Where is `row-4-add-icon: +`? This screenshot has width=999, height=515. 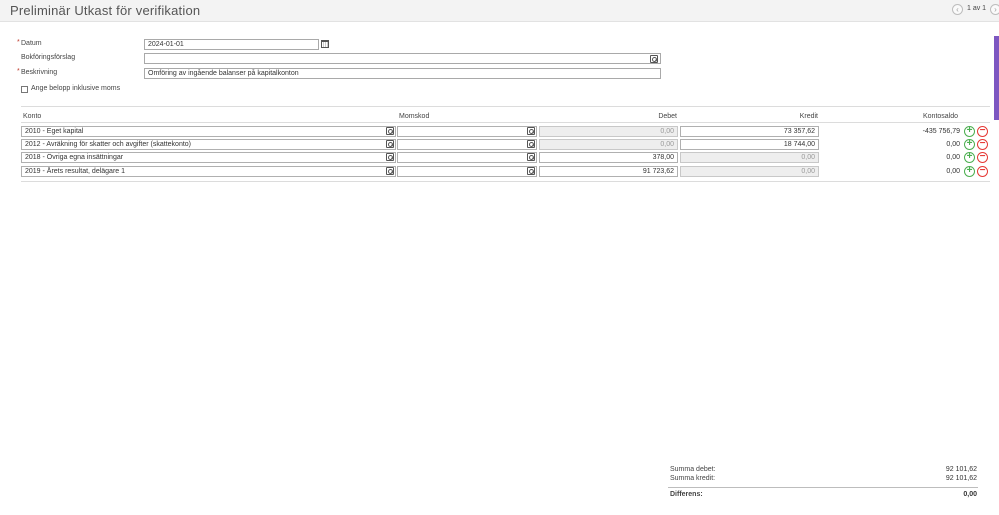 row-4-add-icon: + is located at coordinates (969, 171).